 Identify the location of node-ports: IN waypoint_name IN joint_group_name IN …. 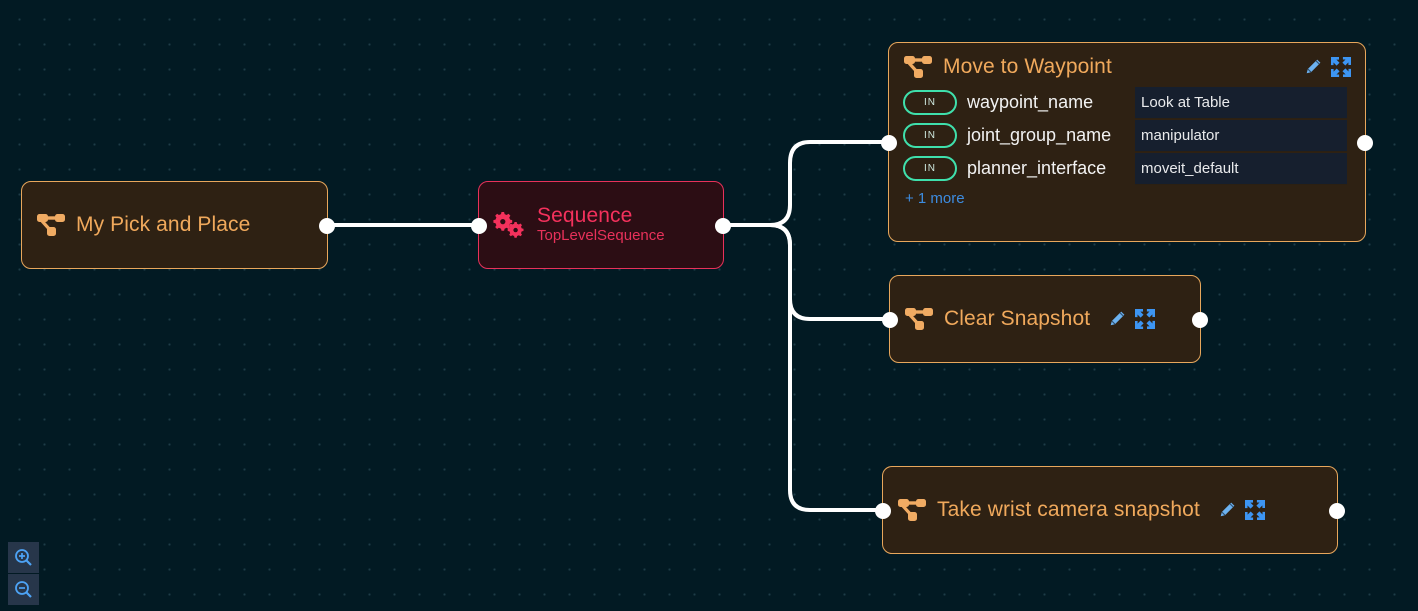
(1127, 146).